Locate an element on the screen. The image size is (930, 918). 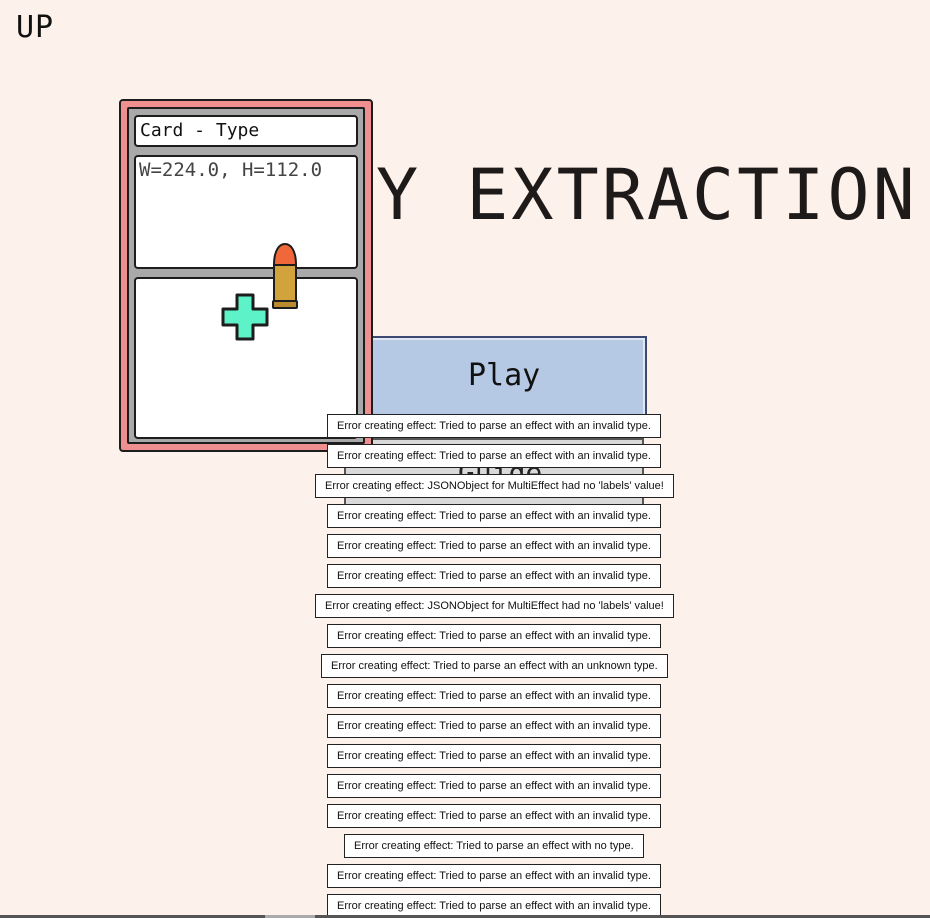
corner-label: UP is located at coordinates (35, 27).